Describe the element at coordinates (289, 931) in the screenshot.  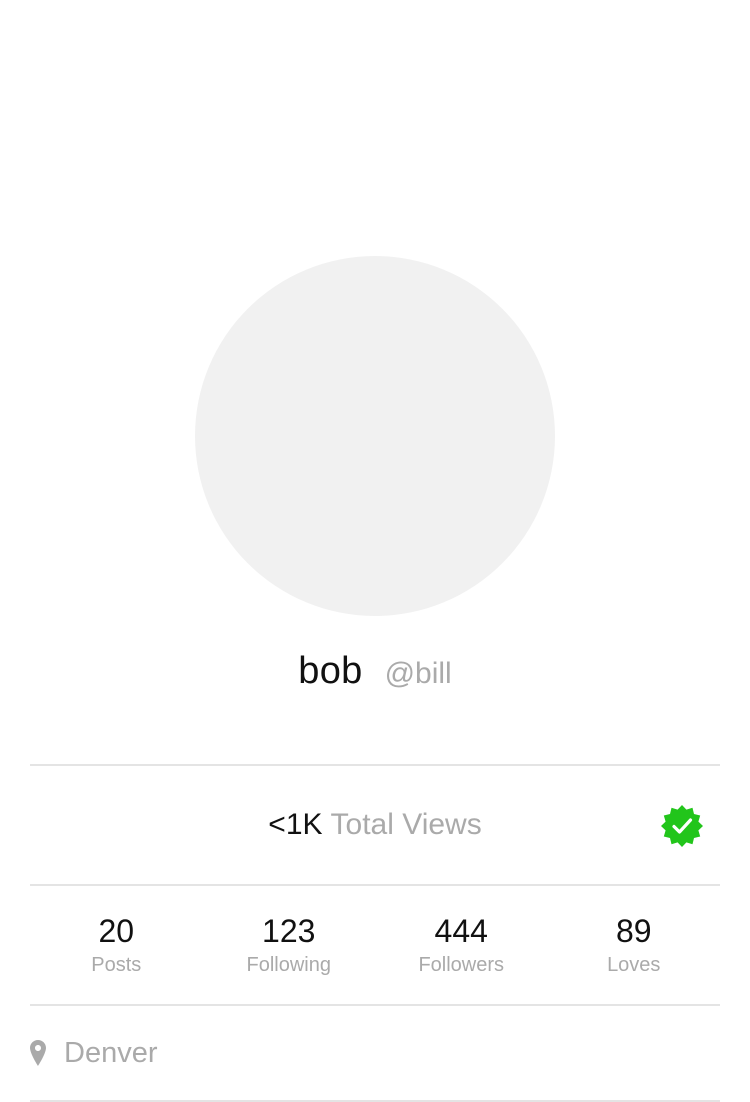
I see `stat-value: 123` at that location.